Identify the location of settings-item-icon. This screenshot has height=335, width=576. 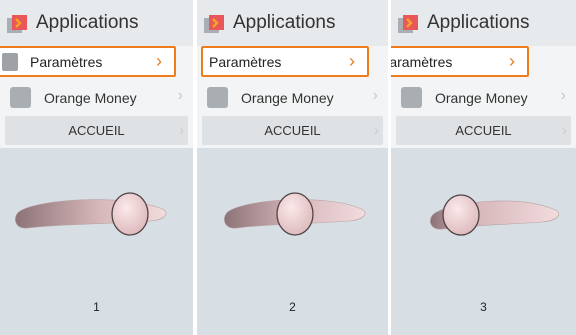
(10, 62).